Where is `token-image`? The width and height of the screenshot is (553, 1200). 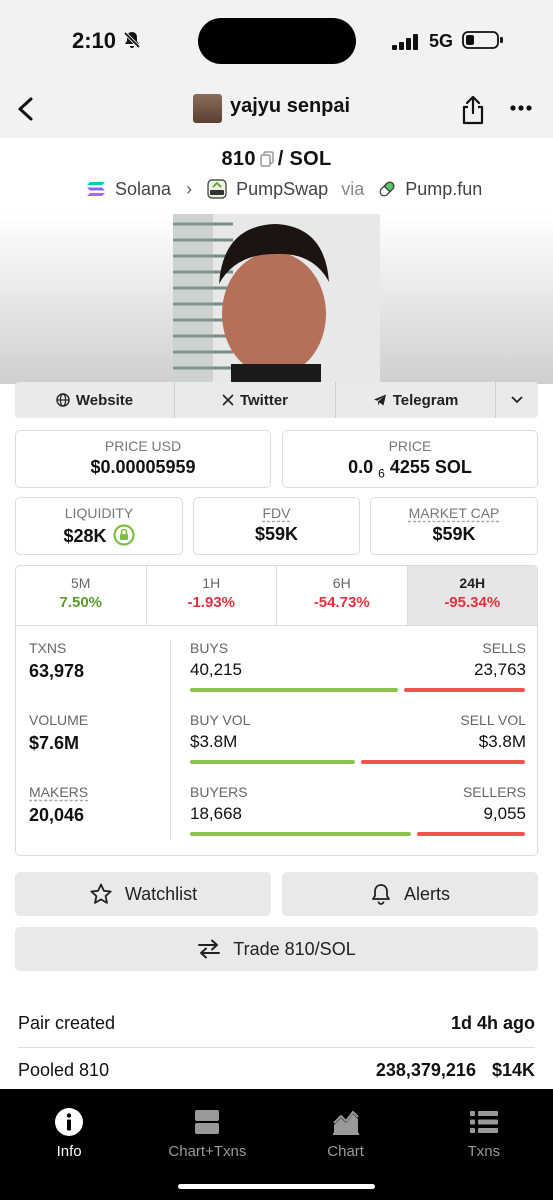 token-image is located at coordinates (276, 299).